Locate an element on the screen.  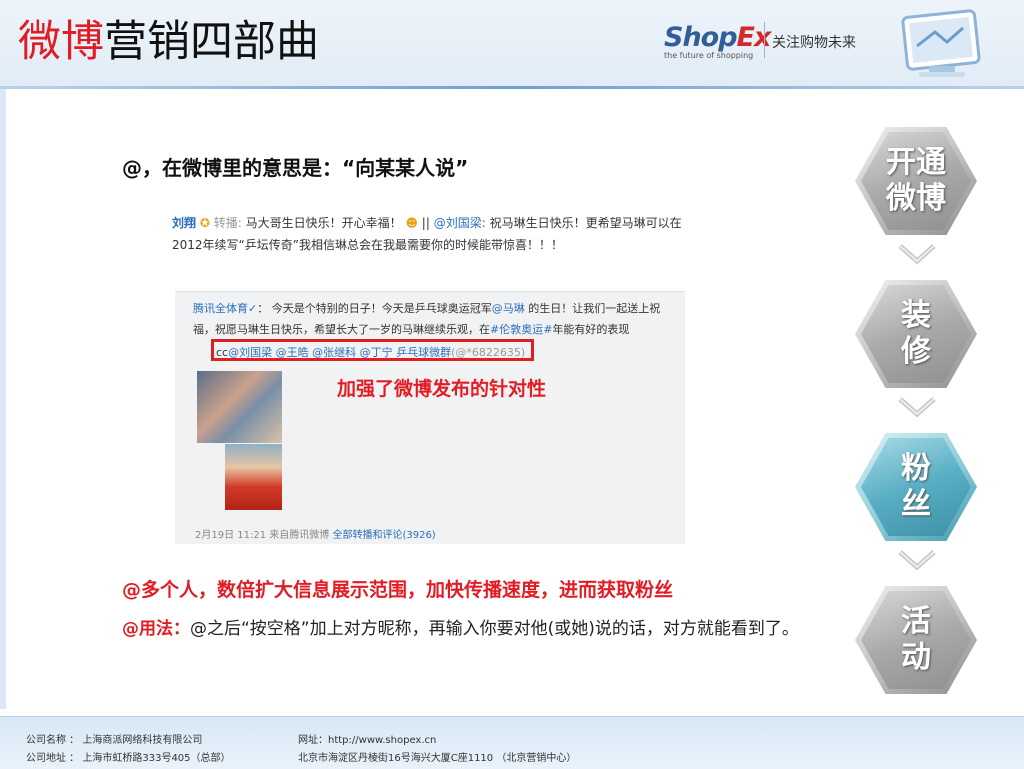
step-3-line2: 丝 is located at coordinates (916, 504).